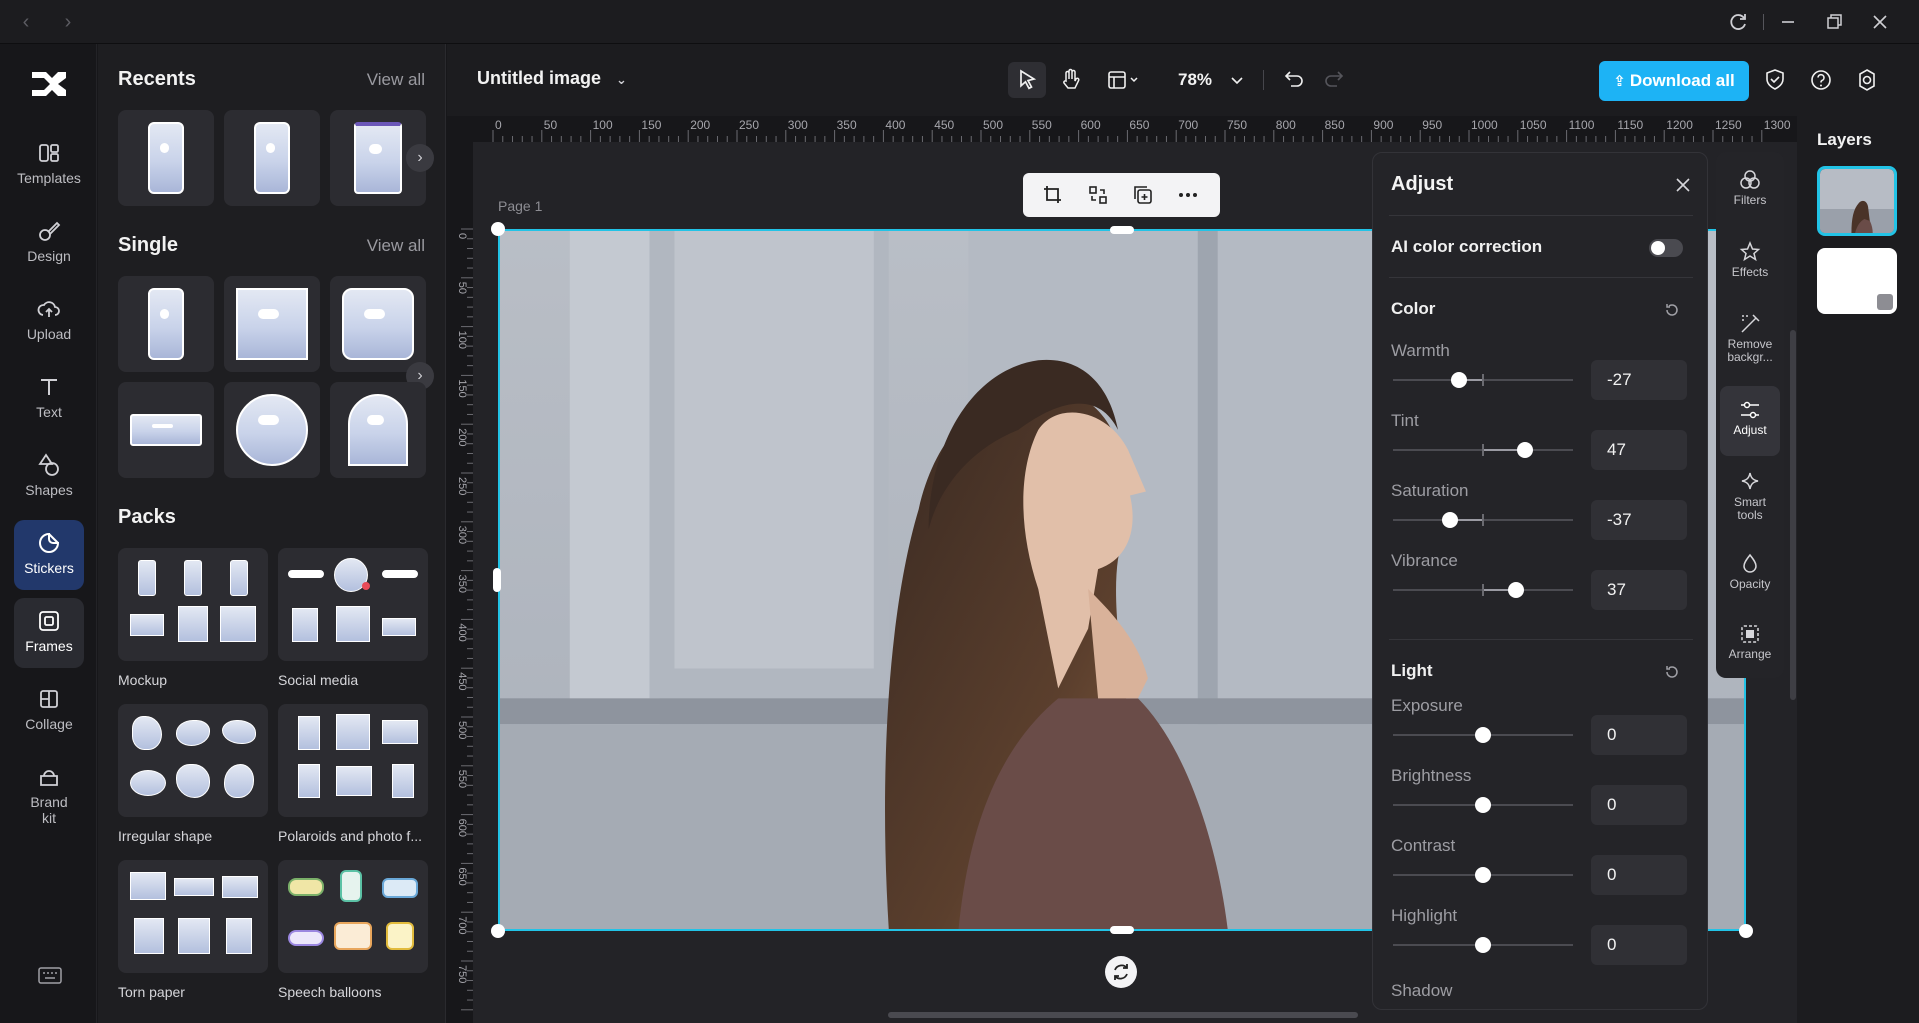 The image size is (1919, 1023). I want to click on document-title: Untitled image ⌄, so click(552, 78).